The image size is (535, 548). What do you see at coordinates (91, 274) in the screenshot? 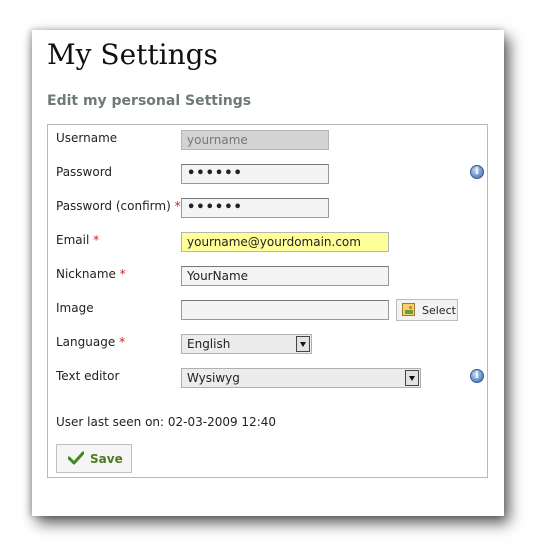
I see `nickname-label: Nickname *` at bounding box center [91, 274].